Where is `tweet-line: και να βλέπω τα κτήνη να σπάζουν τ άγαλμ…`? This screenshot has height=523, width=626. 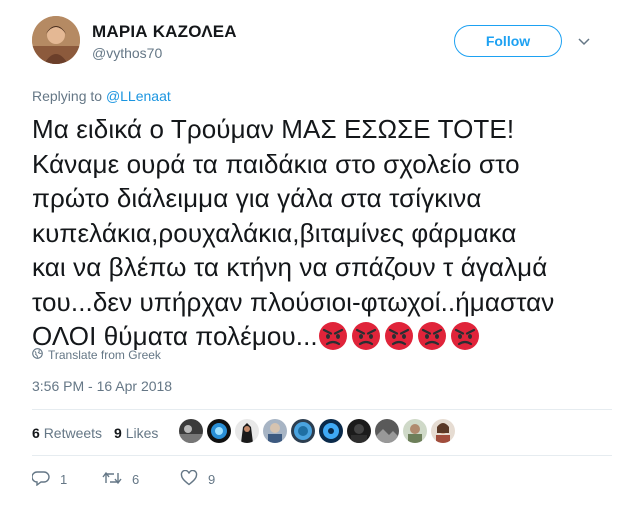
tweet-line: και να βλέπω τα κτήνη να σπάζουν τ άγαλμ… is located at coordinates (290, 267).